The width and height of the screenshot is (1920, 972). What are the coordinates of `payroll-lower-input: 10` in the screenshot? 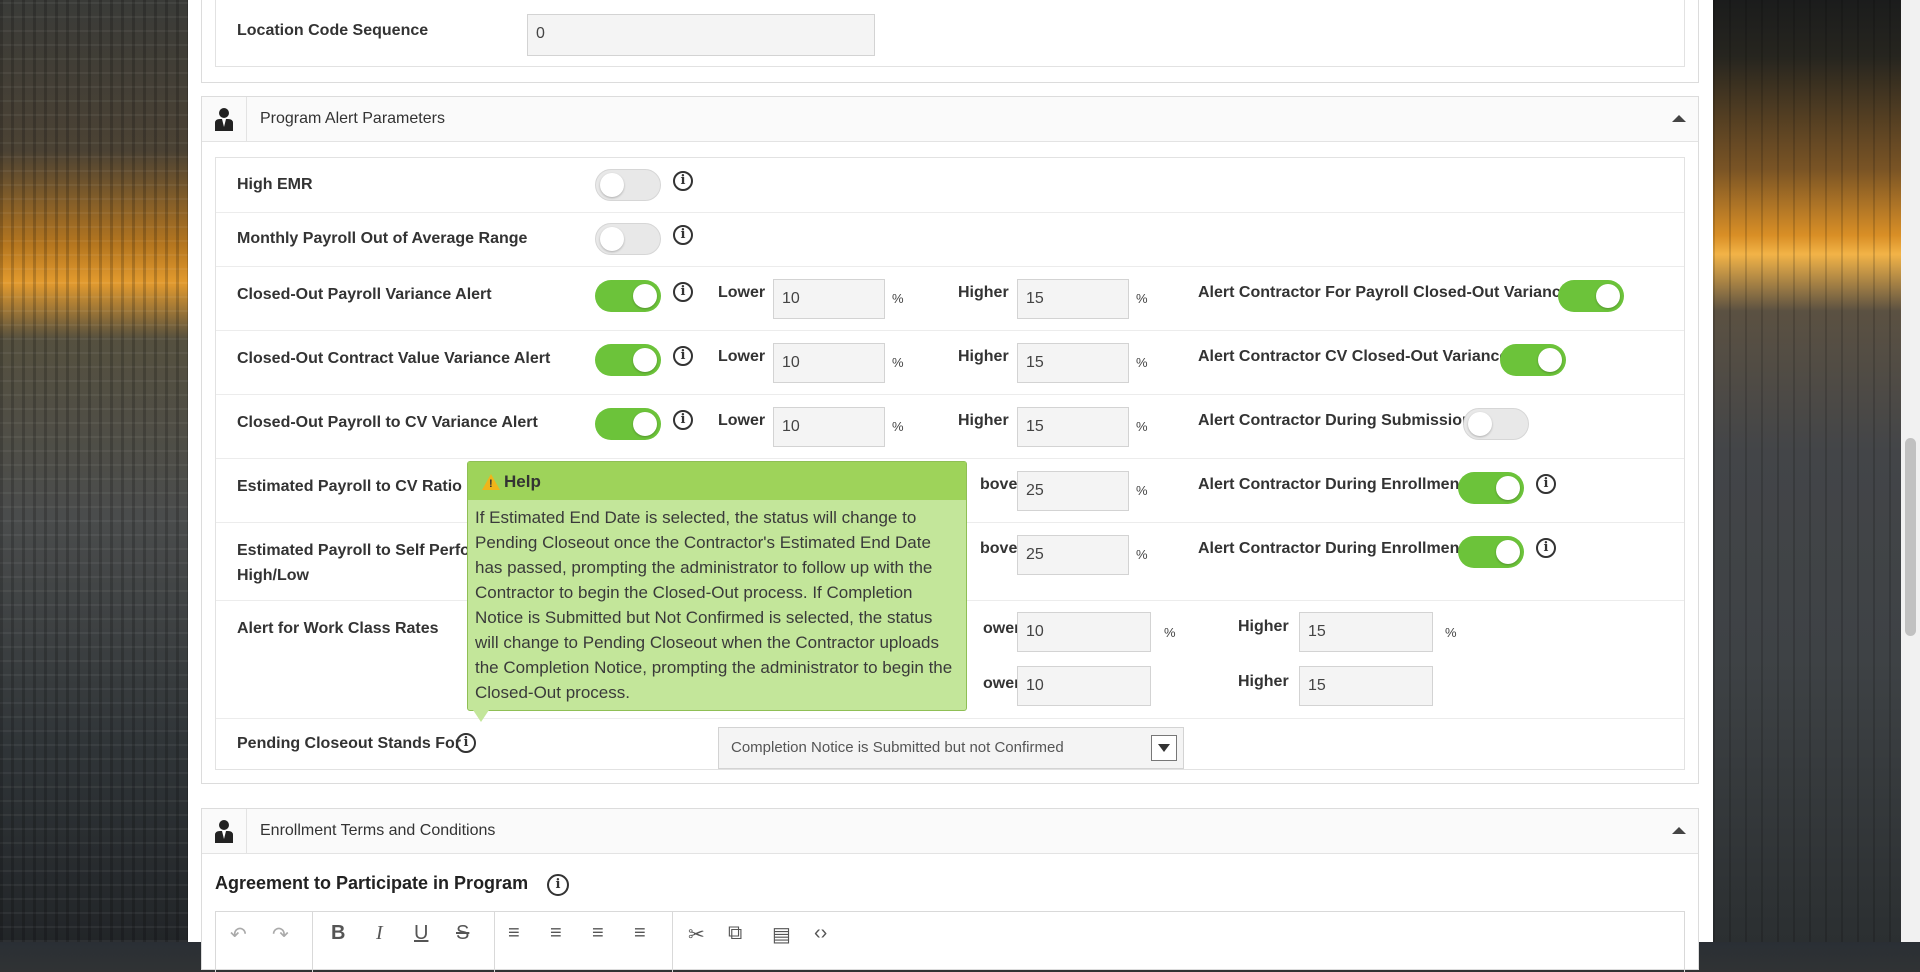 It's located at (829, 299).